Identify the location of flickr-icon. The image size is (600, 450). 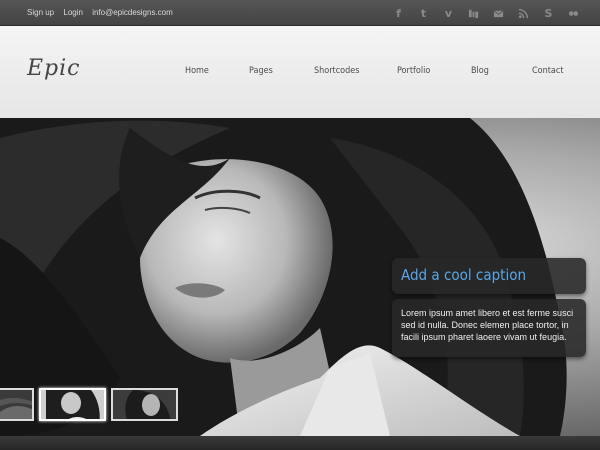
(573, 13).